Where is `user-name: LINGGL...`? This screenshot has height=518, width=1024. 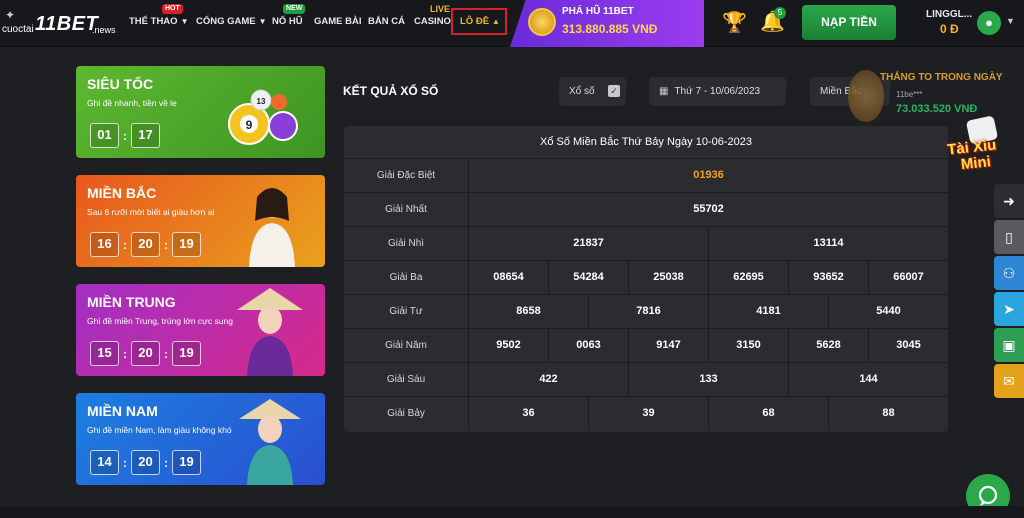
user-name: LINGGL... is located at coordinates (949, 14).